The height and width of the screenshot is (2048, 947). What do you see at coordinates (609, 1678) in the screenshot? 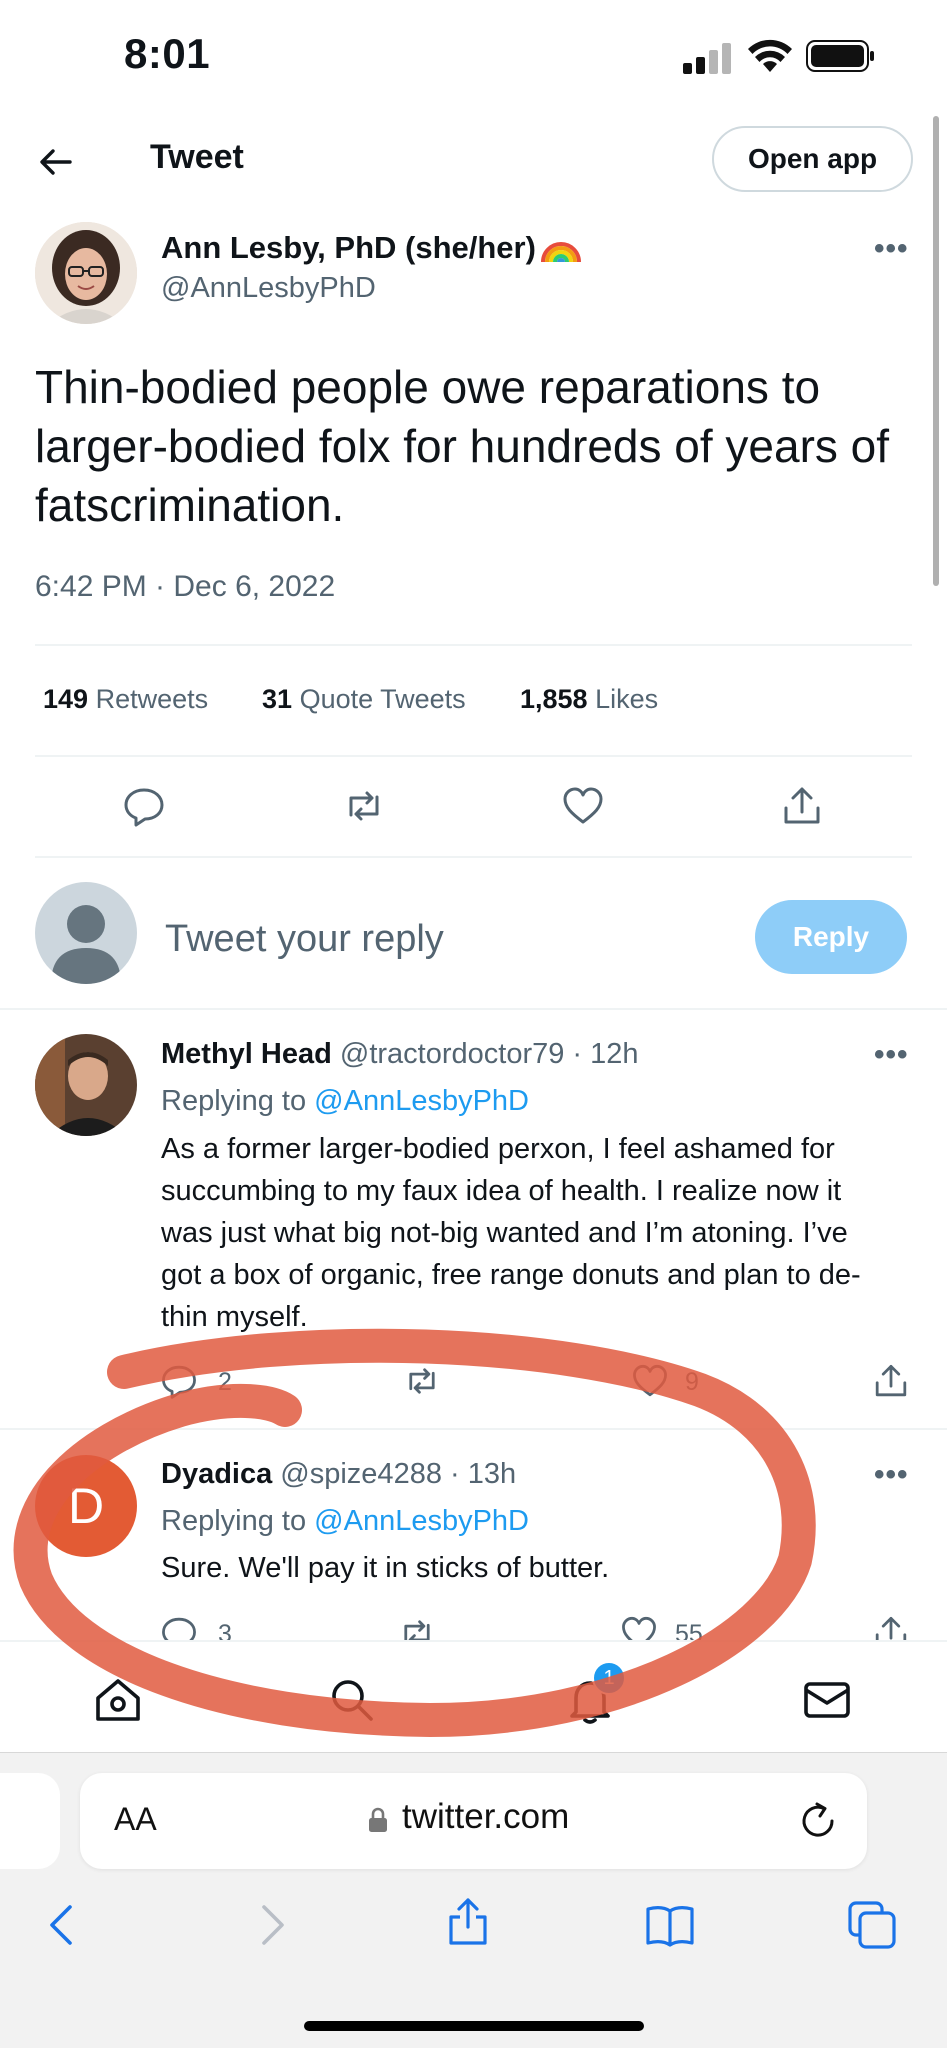
I see `notification-badge: 1` at bounding box center [609, 1678].